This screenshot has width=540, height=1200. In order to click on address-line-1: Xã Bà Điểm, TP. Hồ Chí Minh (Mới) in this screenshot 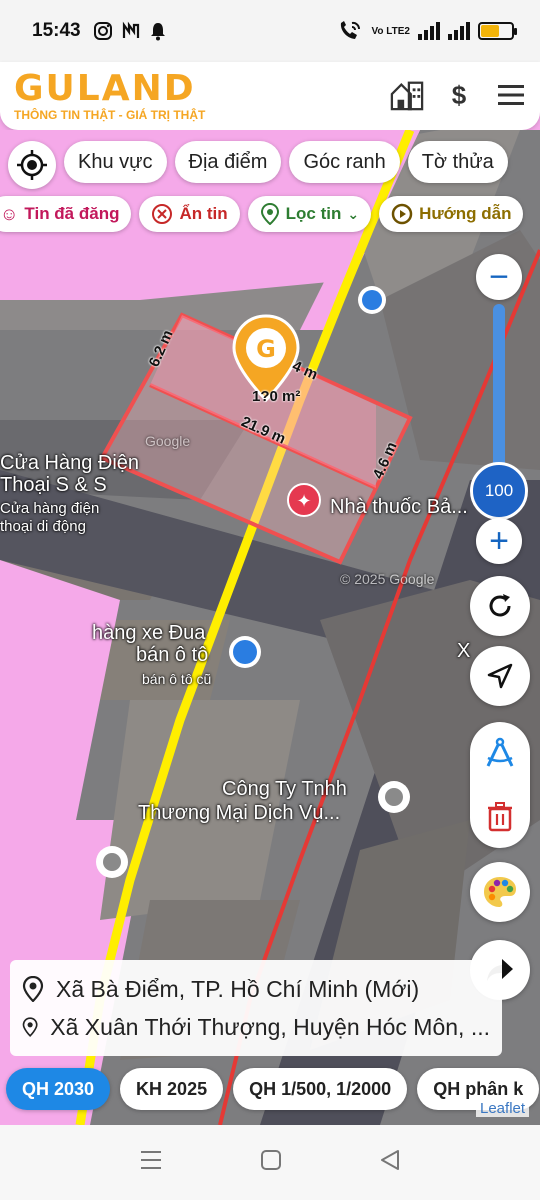, I will do `click(256, 989)`.